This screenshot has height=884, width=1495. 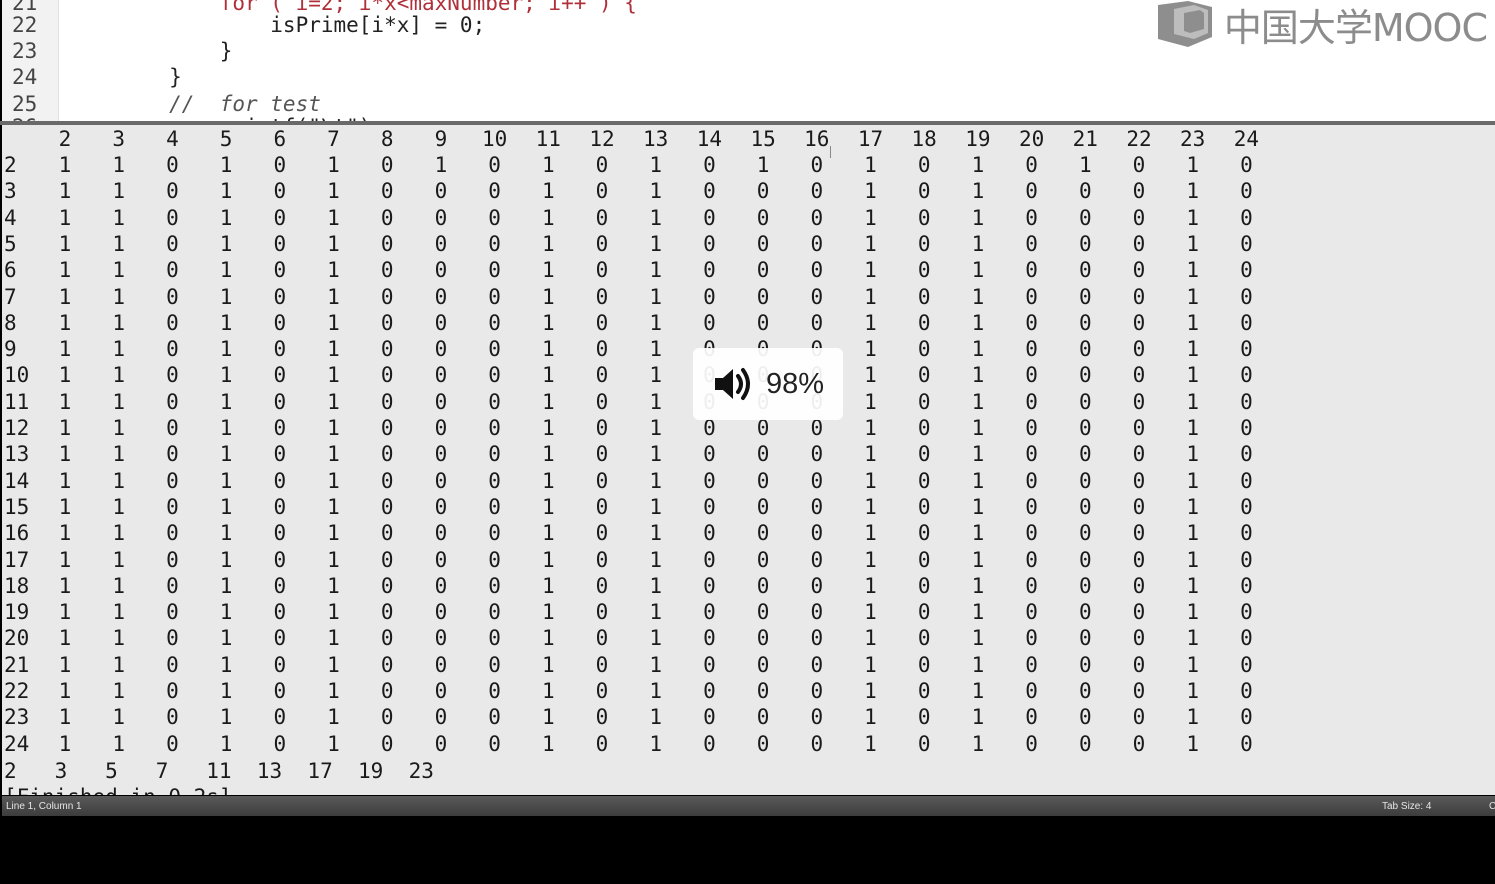 I want to click on row-label: 20, so click(x=17, y=638).